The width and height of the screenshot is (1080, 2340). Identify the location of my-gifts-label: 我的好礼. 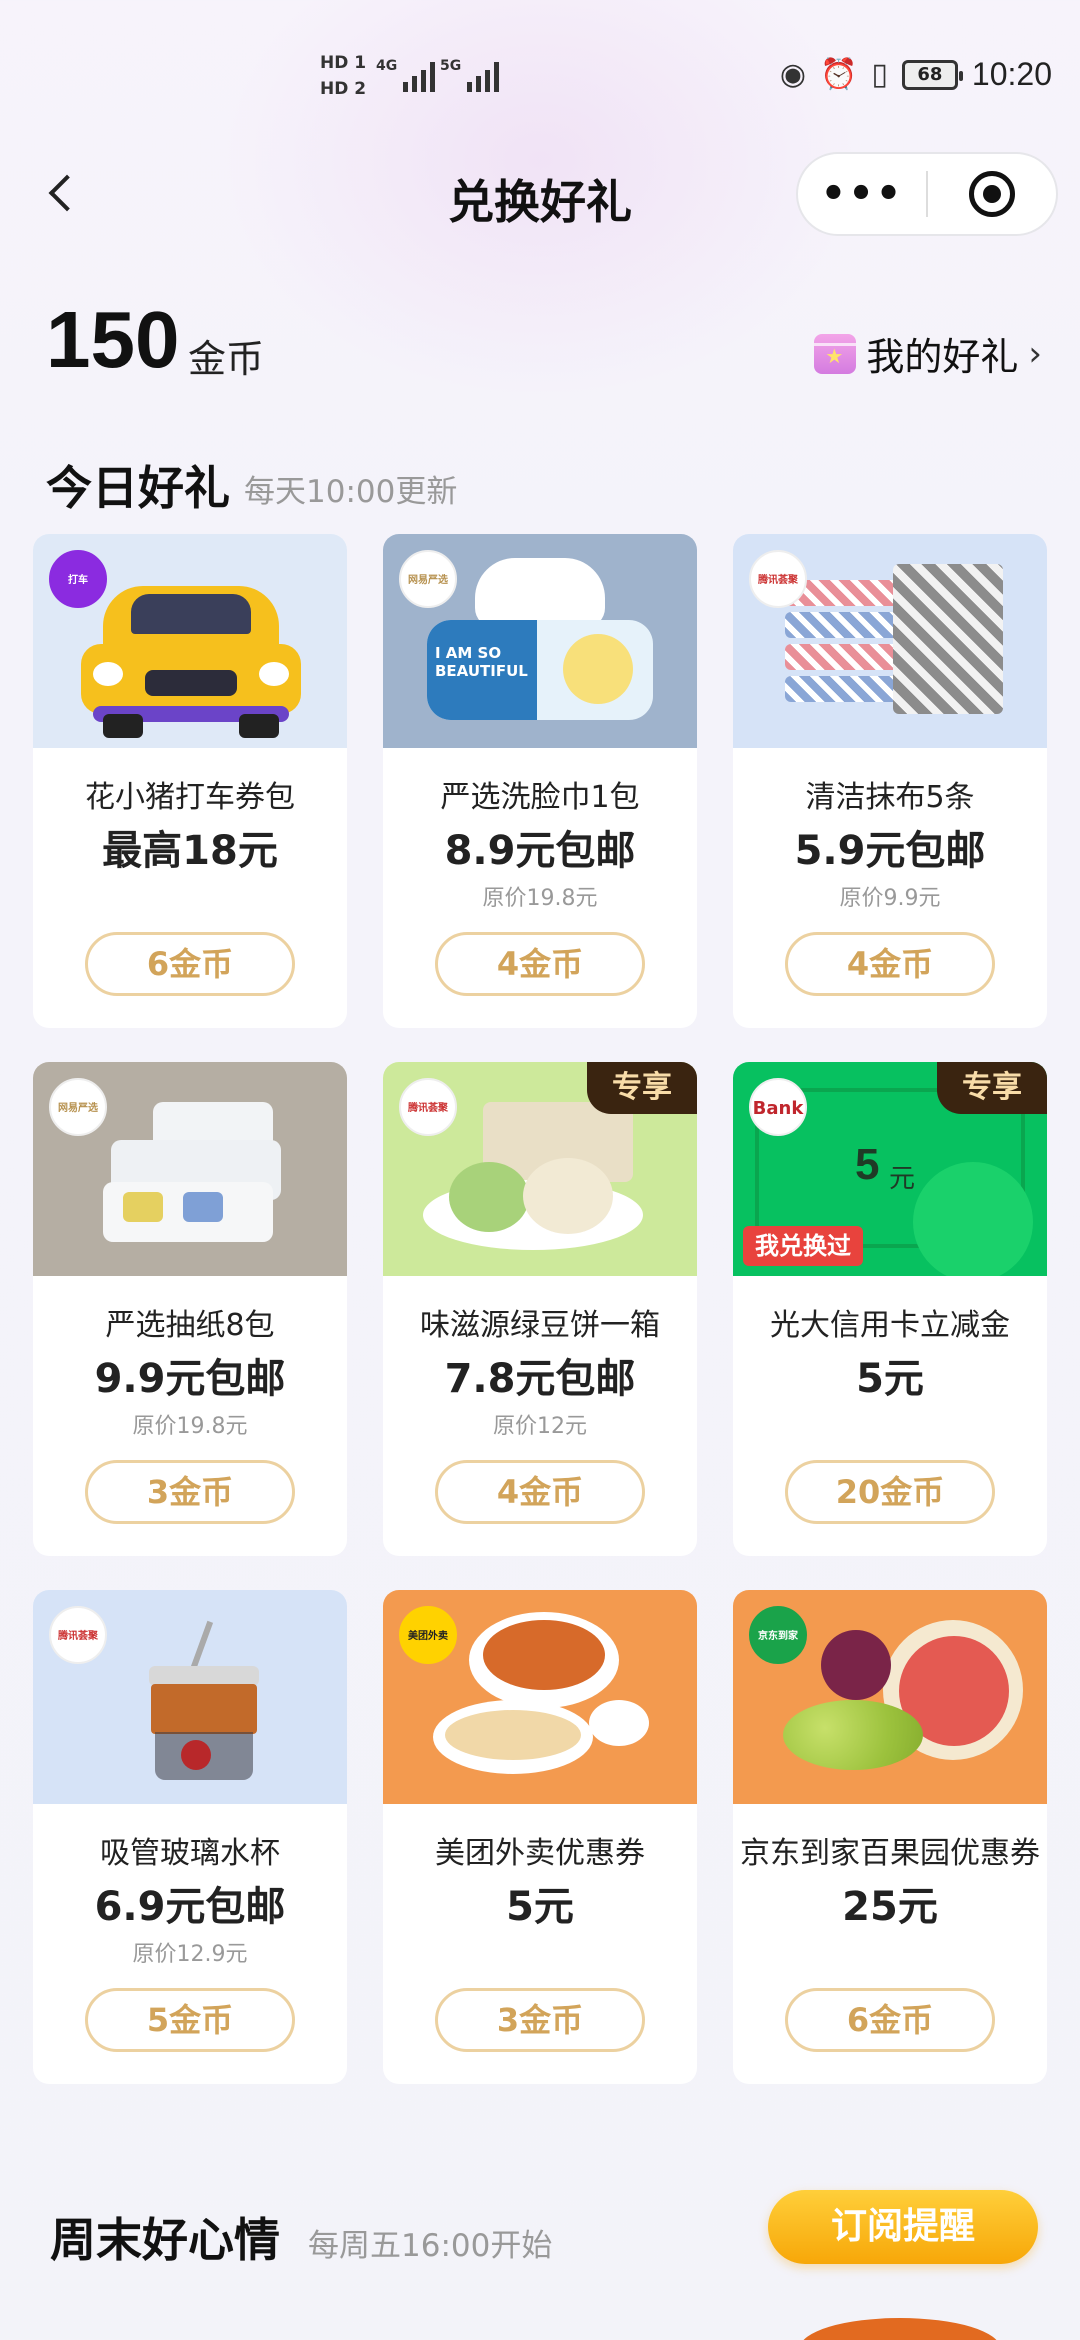
(942, 357).